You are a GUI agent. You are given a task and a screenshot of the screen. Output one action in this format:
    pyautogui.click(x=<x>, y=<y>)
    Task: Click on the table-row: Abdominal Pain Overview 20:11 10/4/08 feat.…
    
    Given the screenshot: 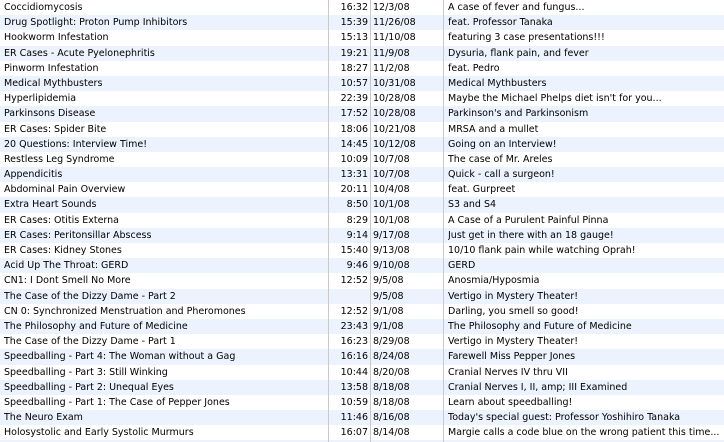 What is the action you would take?
    pyautogui.click(x=362, y=189)
    